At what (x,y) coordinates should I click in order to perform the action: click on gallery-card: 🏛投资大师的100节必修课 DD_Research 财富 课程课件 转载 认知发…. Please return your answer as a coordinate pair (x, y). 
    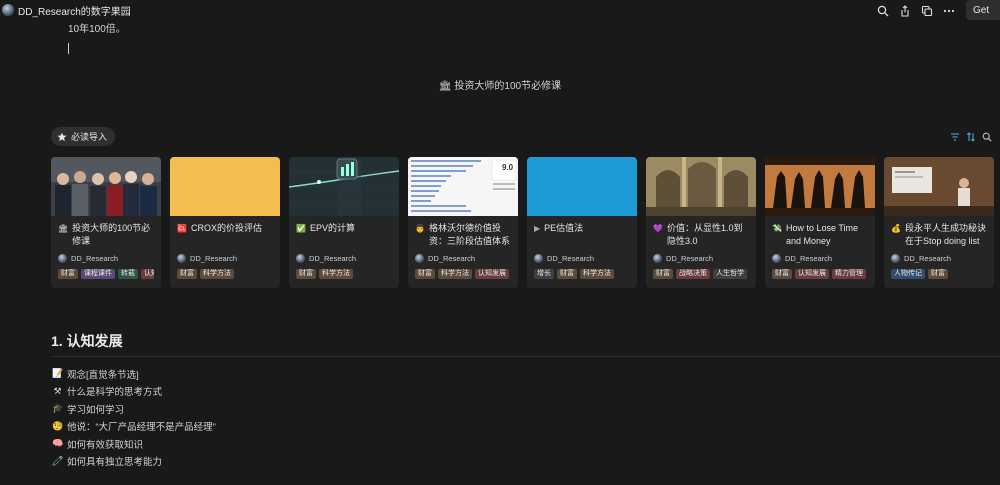
    Looking at the image, I should click on (106, 222).